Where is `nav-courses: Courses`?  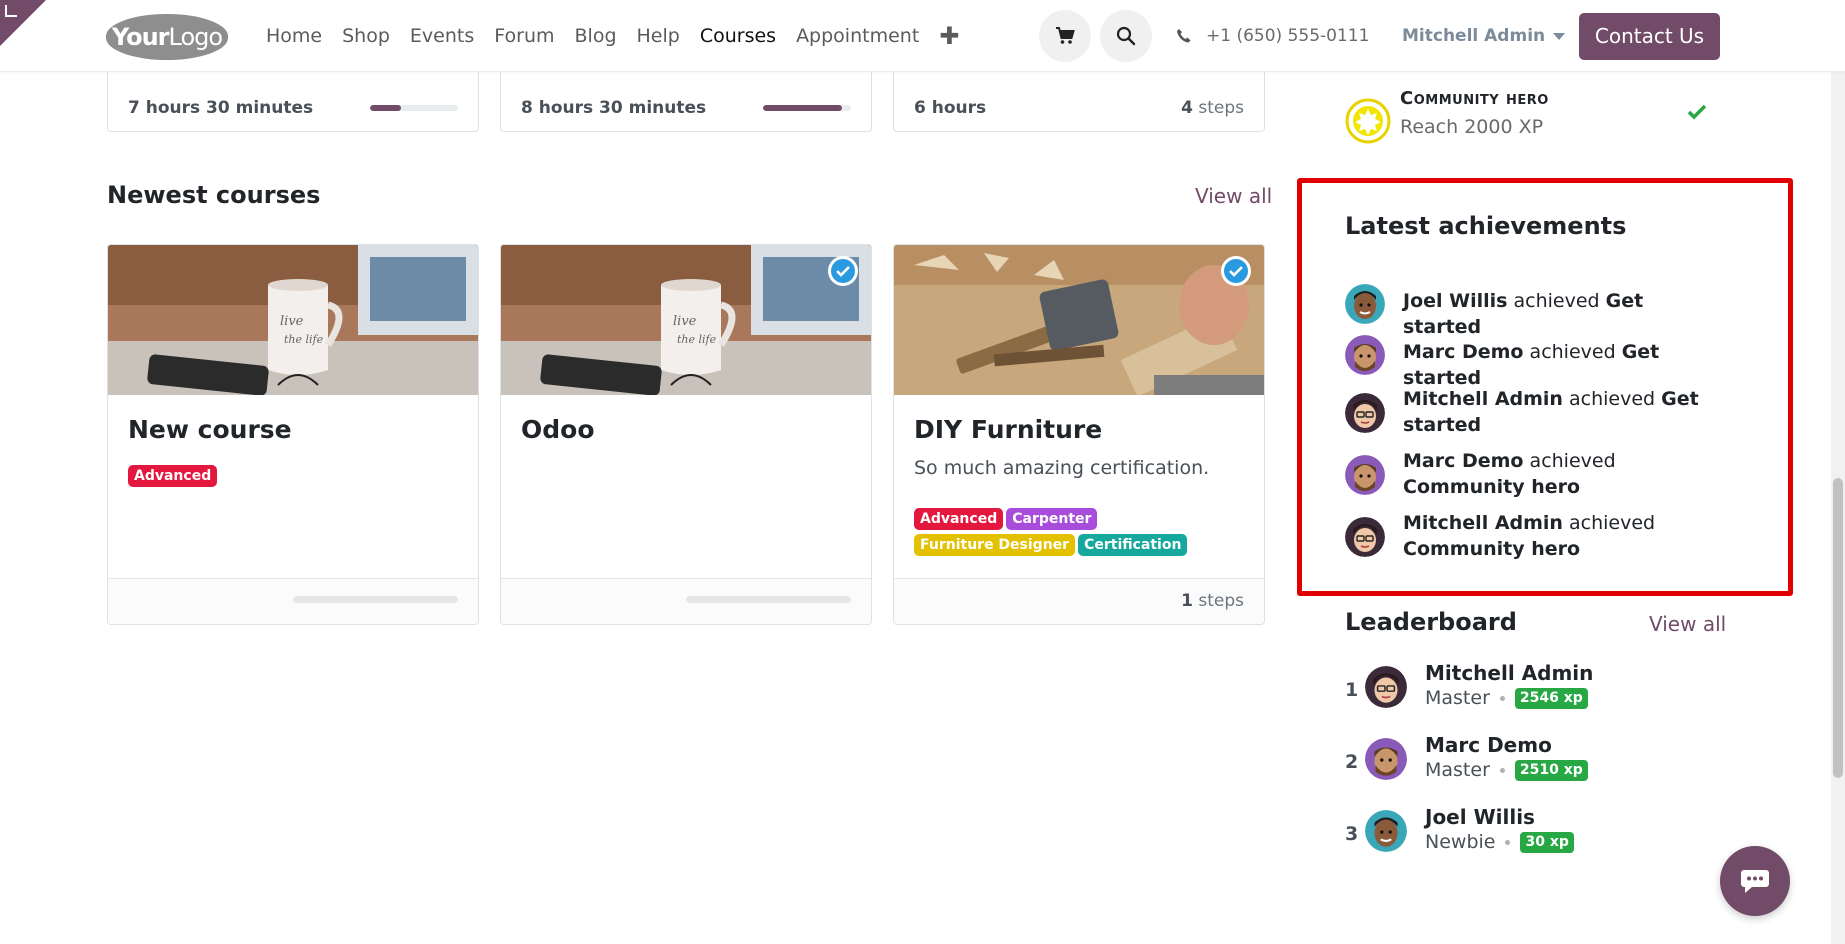
nav-courses: Courses is located at coordinates (738, 36).